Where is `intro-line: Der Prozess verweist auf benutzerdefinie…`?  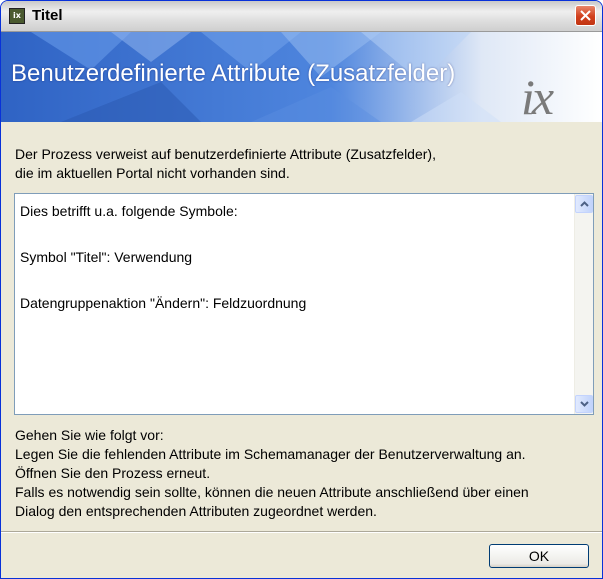 intro-line: Der Prozess verweist auf benutzerdefinie… is located at coordinates (225, 154).